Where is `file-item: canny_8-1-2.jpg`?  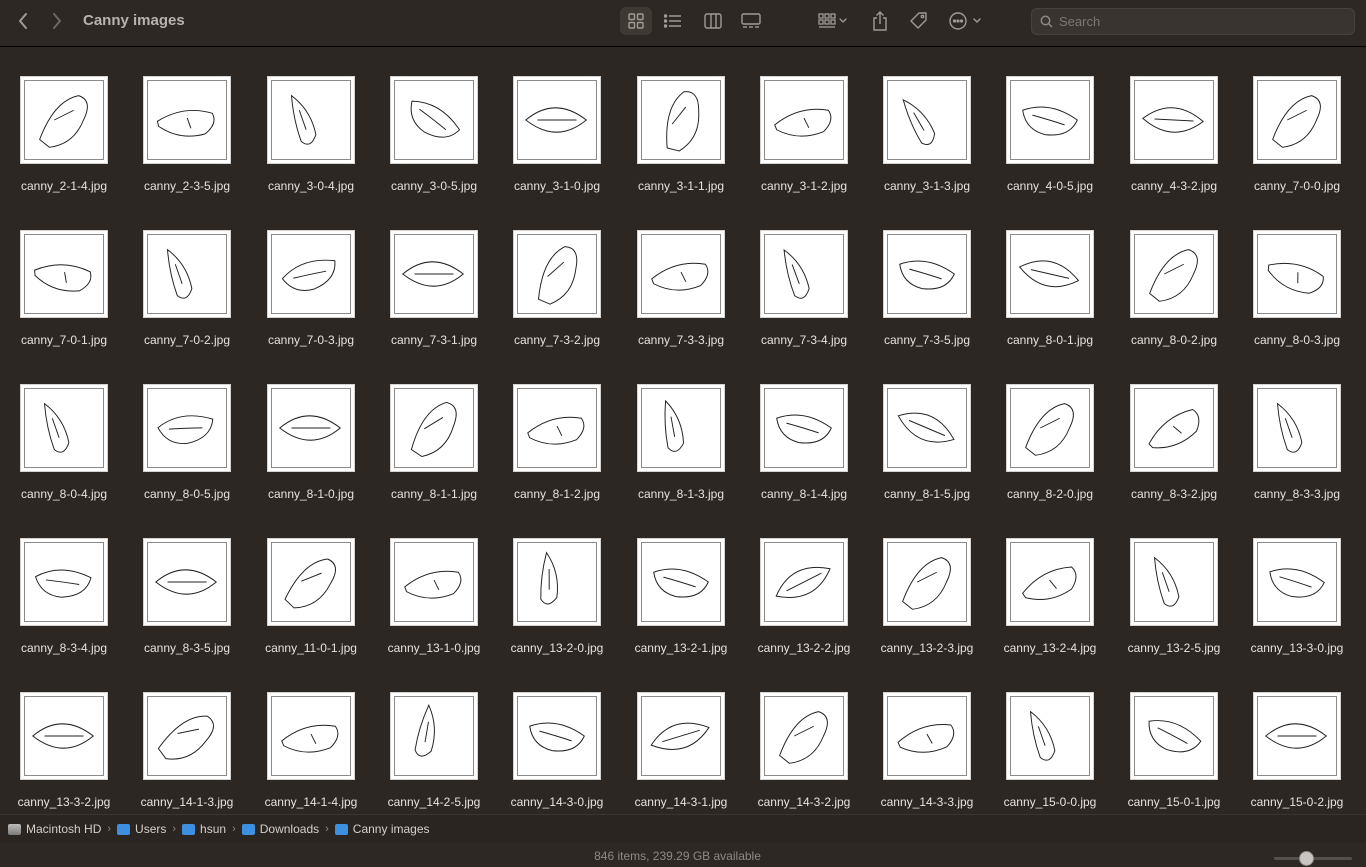 file-item: canny_8-1-2.jpg is located at coordinates (556, 428).